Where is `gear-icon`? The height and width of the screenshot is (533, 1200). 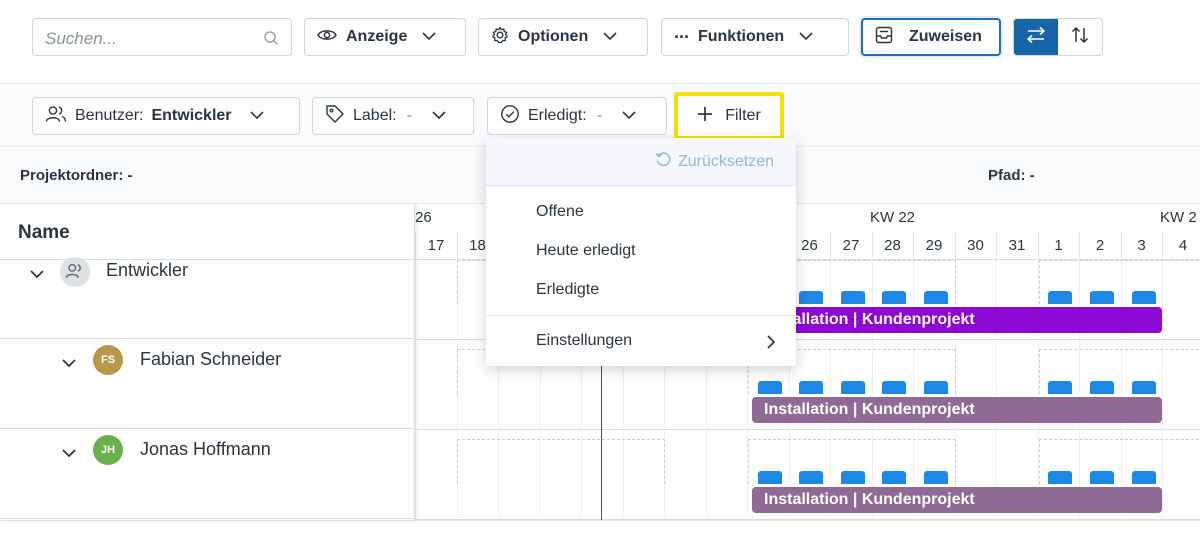 gear-icon is located at coordinates (500, 37).